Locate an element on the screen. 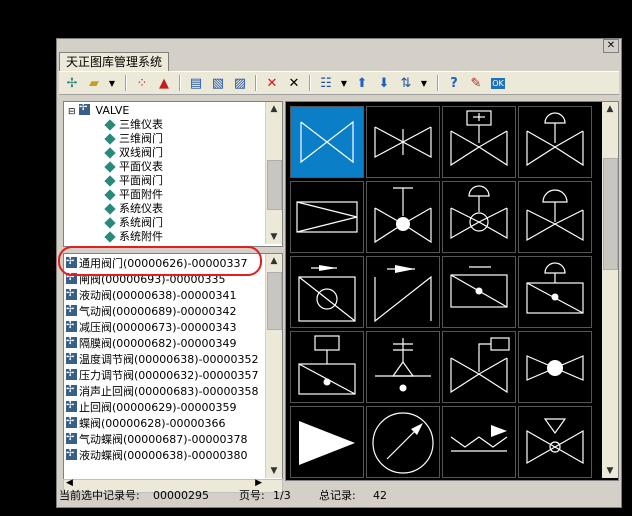 The height and width of the screenshot is (516, 632). list-item-label: 消声止回阀(00000683)-00000358 is located at coordinates (169, 391).